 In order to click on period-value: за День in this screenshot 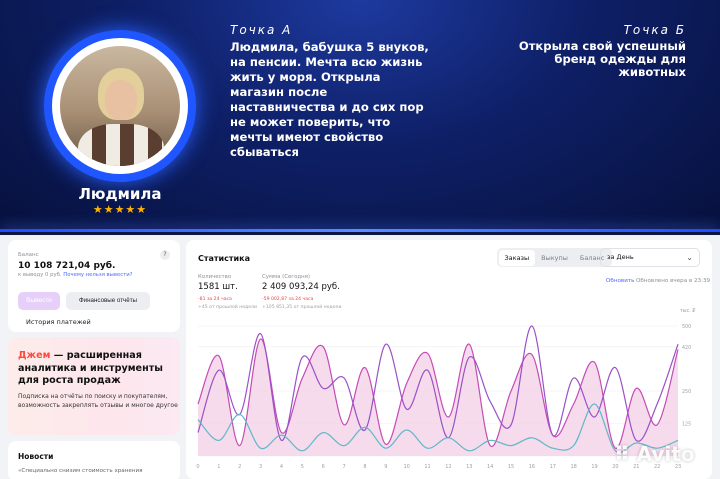, I will do `click(620, 257)`.